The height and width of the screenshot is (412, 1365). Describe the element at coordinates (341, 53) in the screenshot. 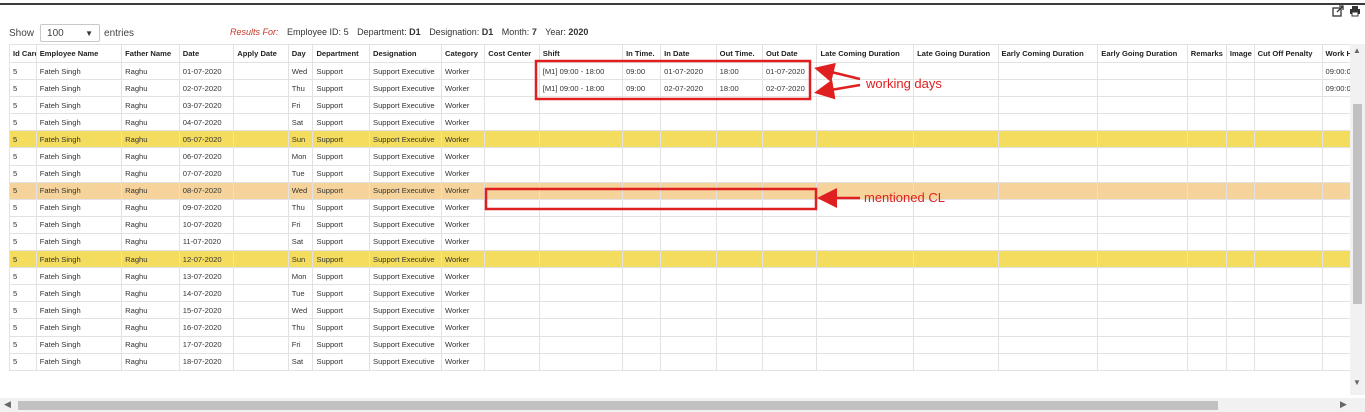

I see `column-header: Department` at that location.